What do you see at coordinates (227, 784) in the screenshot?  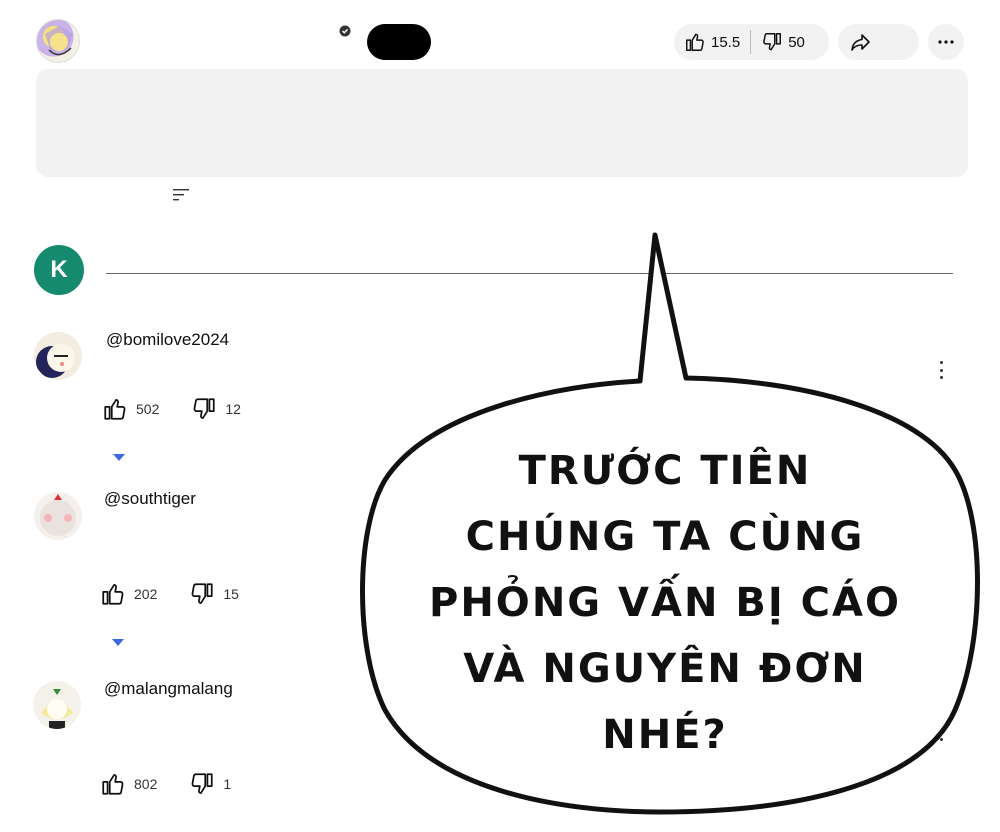 I see `comment-dislike-count: 1` at bounding box center [227, 784].